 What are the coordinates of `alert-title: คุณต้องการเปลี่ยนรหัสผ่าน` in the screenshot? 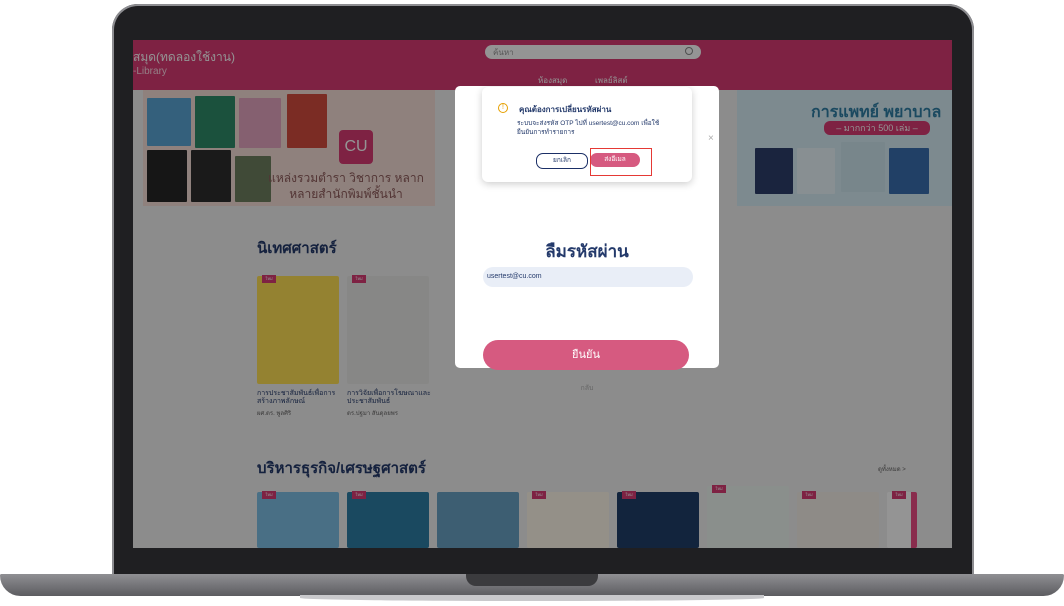 It's located at (565, 109).